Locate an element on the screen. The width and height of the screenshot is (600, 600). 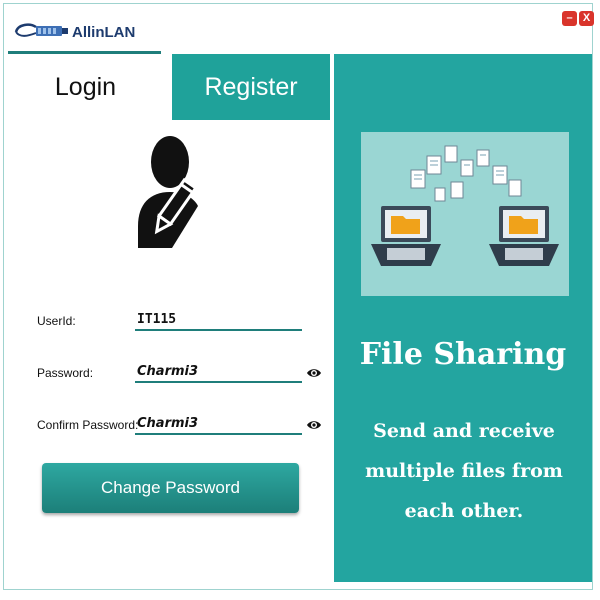
password-input is located at coordinates (218, 372).